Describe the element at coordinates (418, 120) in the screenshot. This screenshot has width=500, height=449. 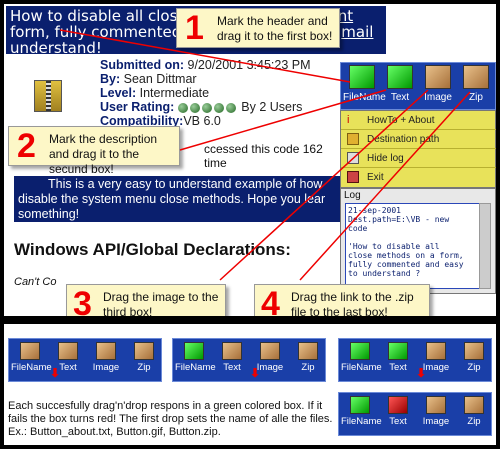
I see `menu-item-howto: i HowTo + About` at that location.